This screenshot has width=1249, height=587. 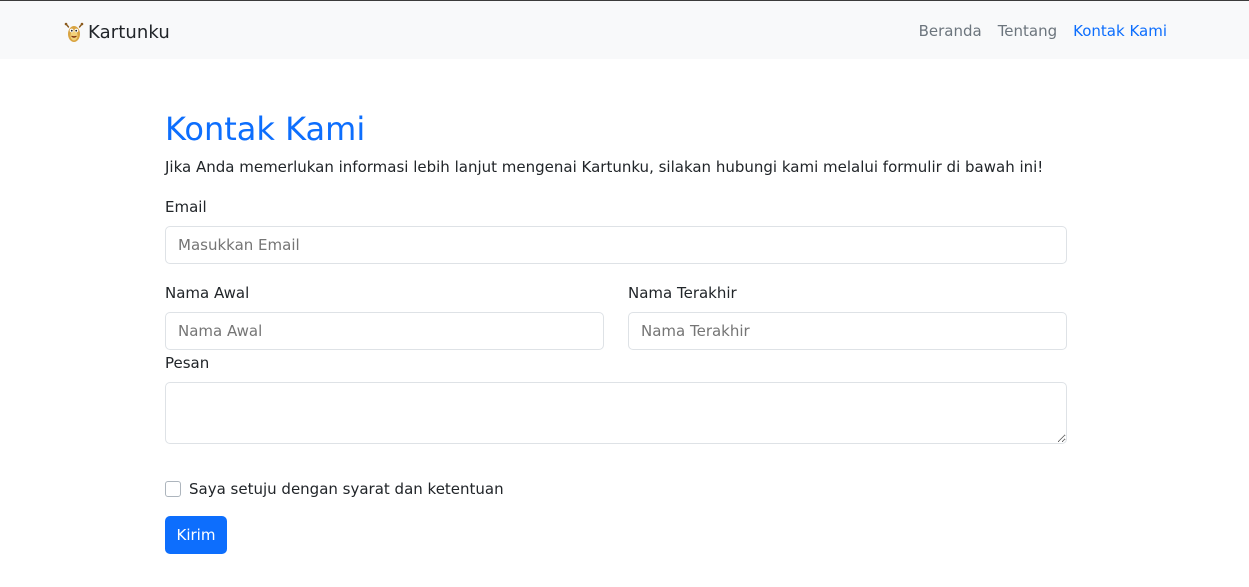 What do you see at coordinates (847, 331) in the screenshot?
I see `last-name-input` at bounding box center [847, 331].